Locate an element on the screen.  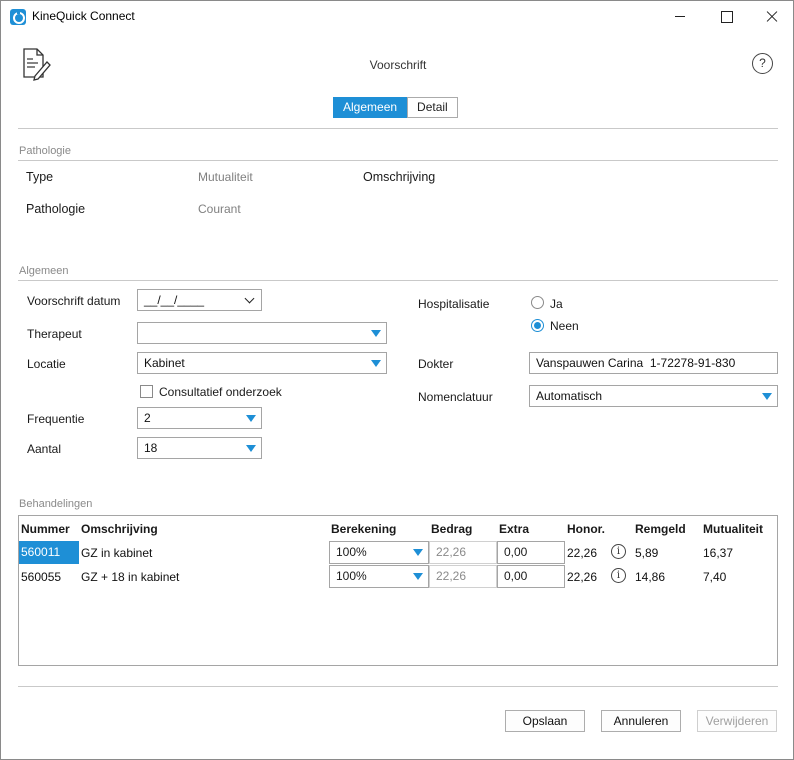
row-1-berekening-select: 100% is located at coordinates (379, 552).